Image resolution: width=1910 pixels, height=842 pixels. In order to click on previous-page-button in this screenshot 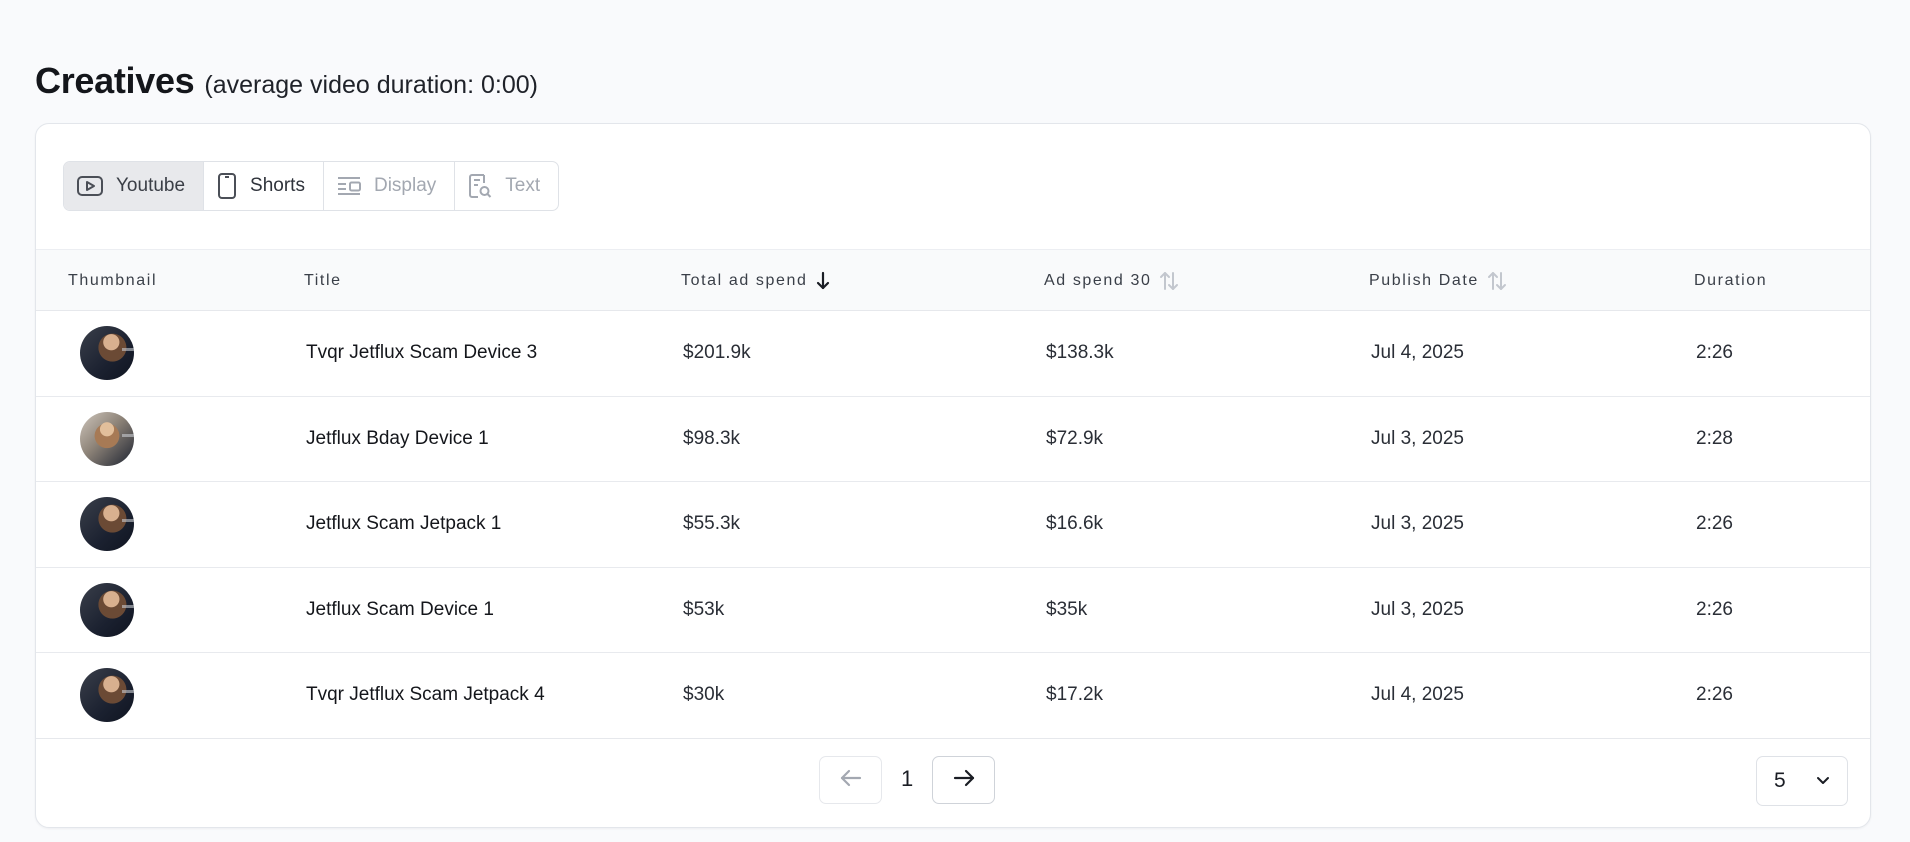, I will do `click(850, 780)`.